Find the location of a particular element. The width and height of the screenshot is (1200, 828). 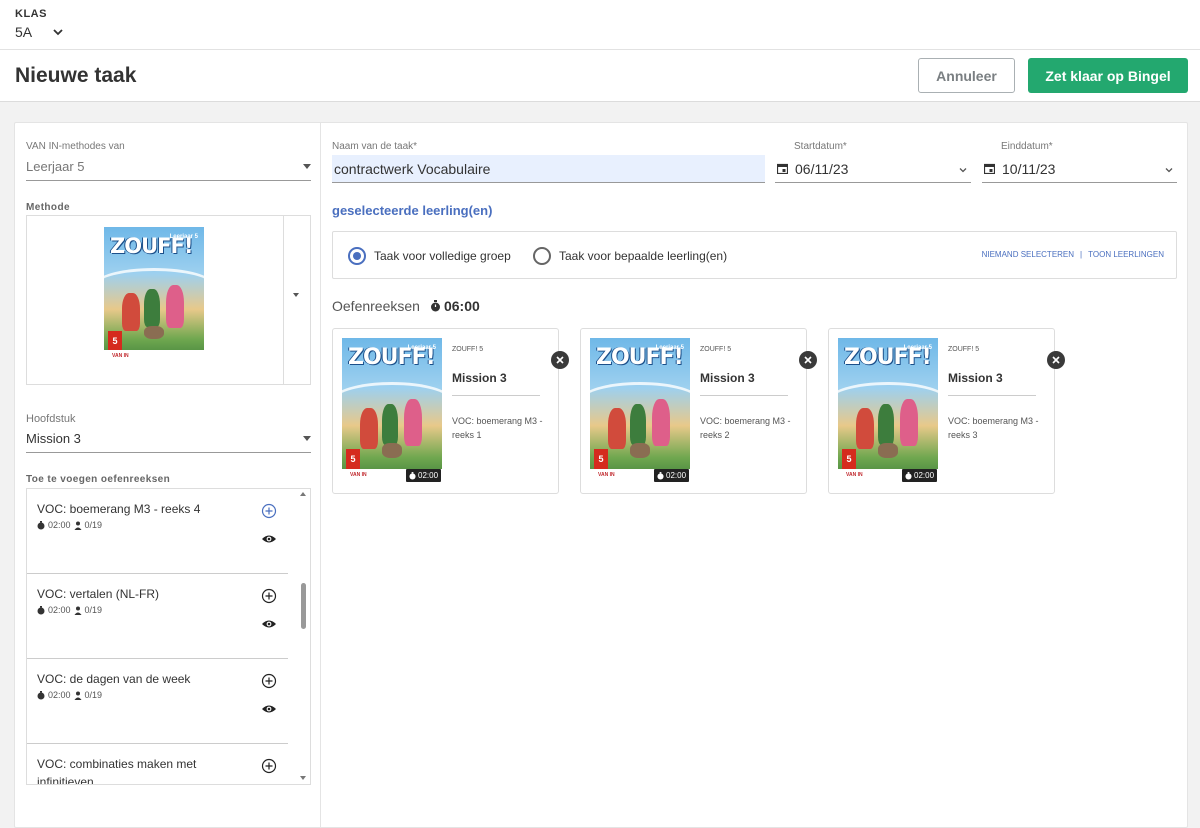

task-mission: Mission 3 is located at coordinates (727, 378).